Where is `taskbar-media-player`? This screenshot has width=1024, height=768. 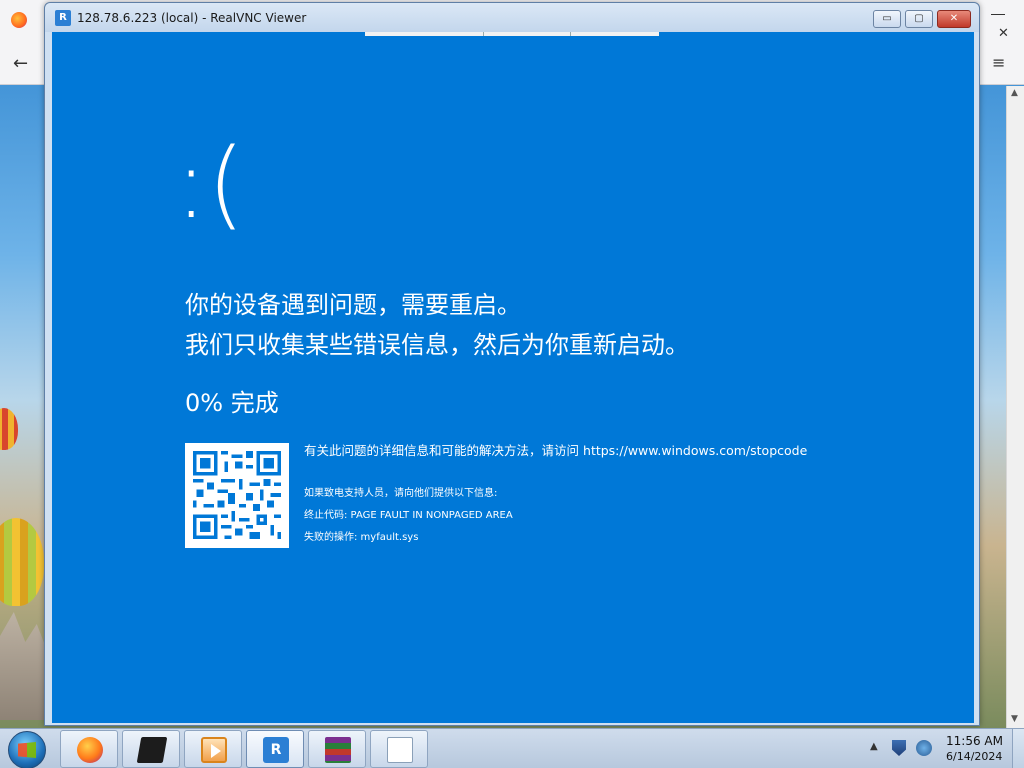
taskbar-media-player is located at coordinates (213, 749).